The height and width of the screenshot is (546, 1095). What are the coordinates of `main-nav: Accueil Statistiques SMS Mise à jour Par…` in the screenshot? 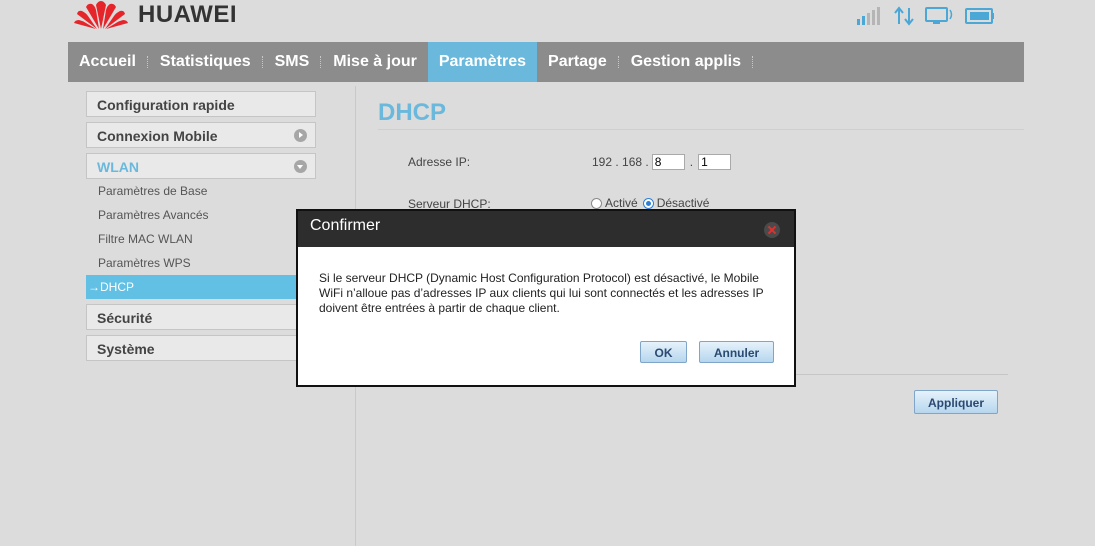 It's located at (546, 62).